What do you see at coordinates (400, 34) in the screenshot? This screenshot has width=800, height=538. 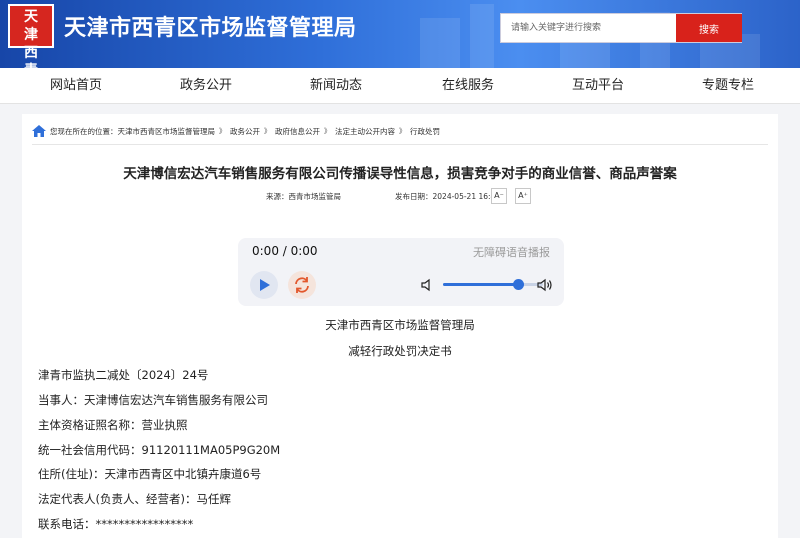 I see `header-banner: 天 津 西 青 天津市西青区市场监督管理局 搜索` at bounding box center [400, 34].